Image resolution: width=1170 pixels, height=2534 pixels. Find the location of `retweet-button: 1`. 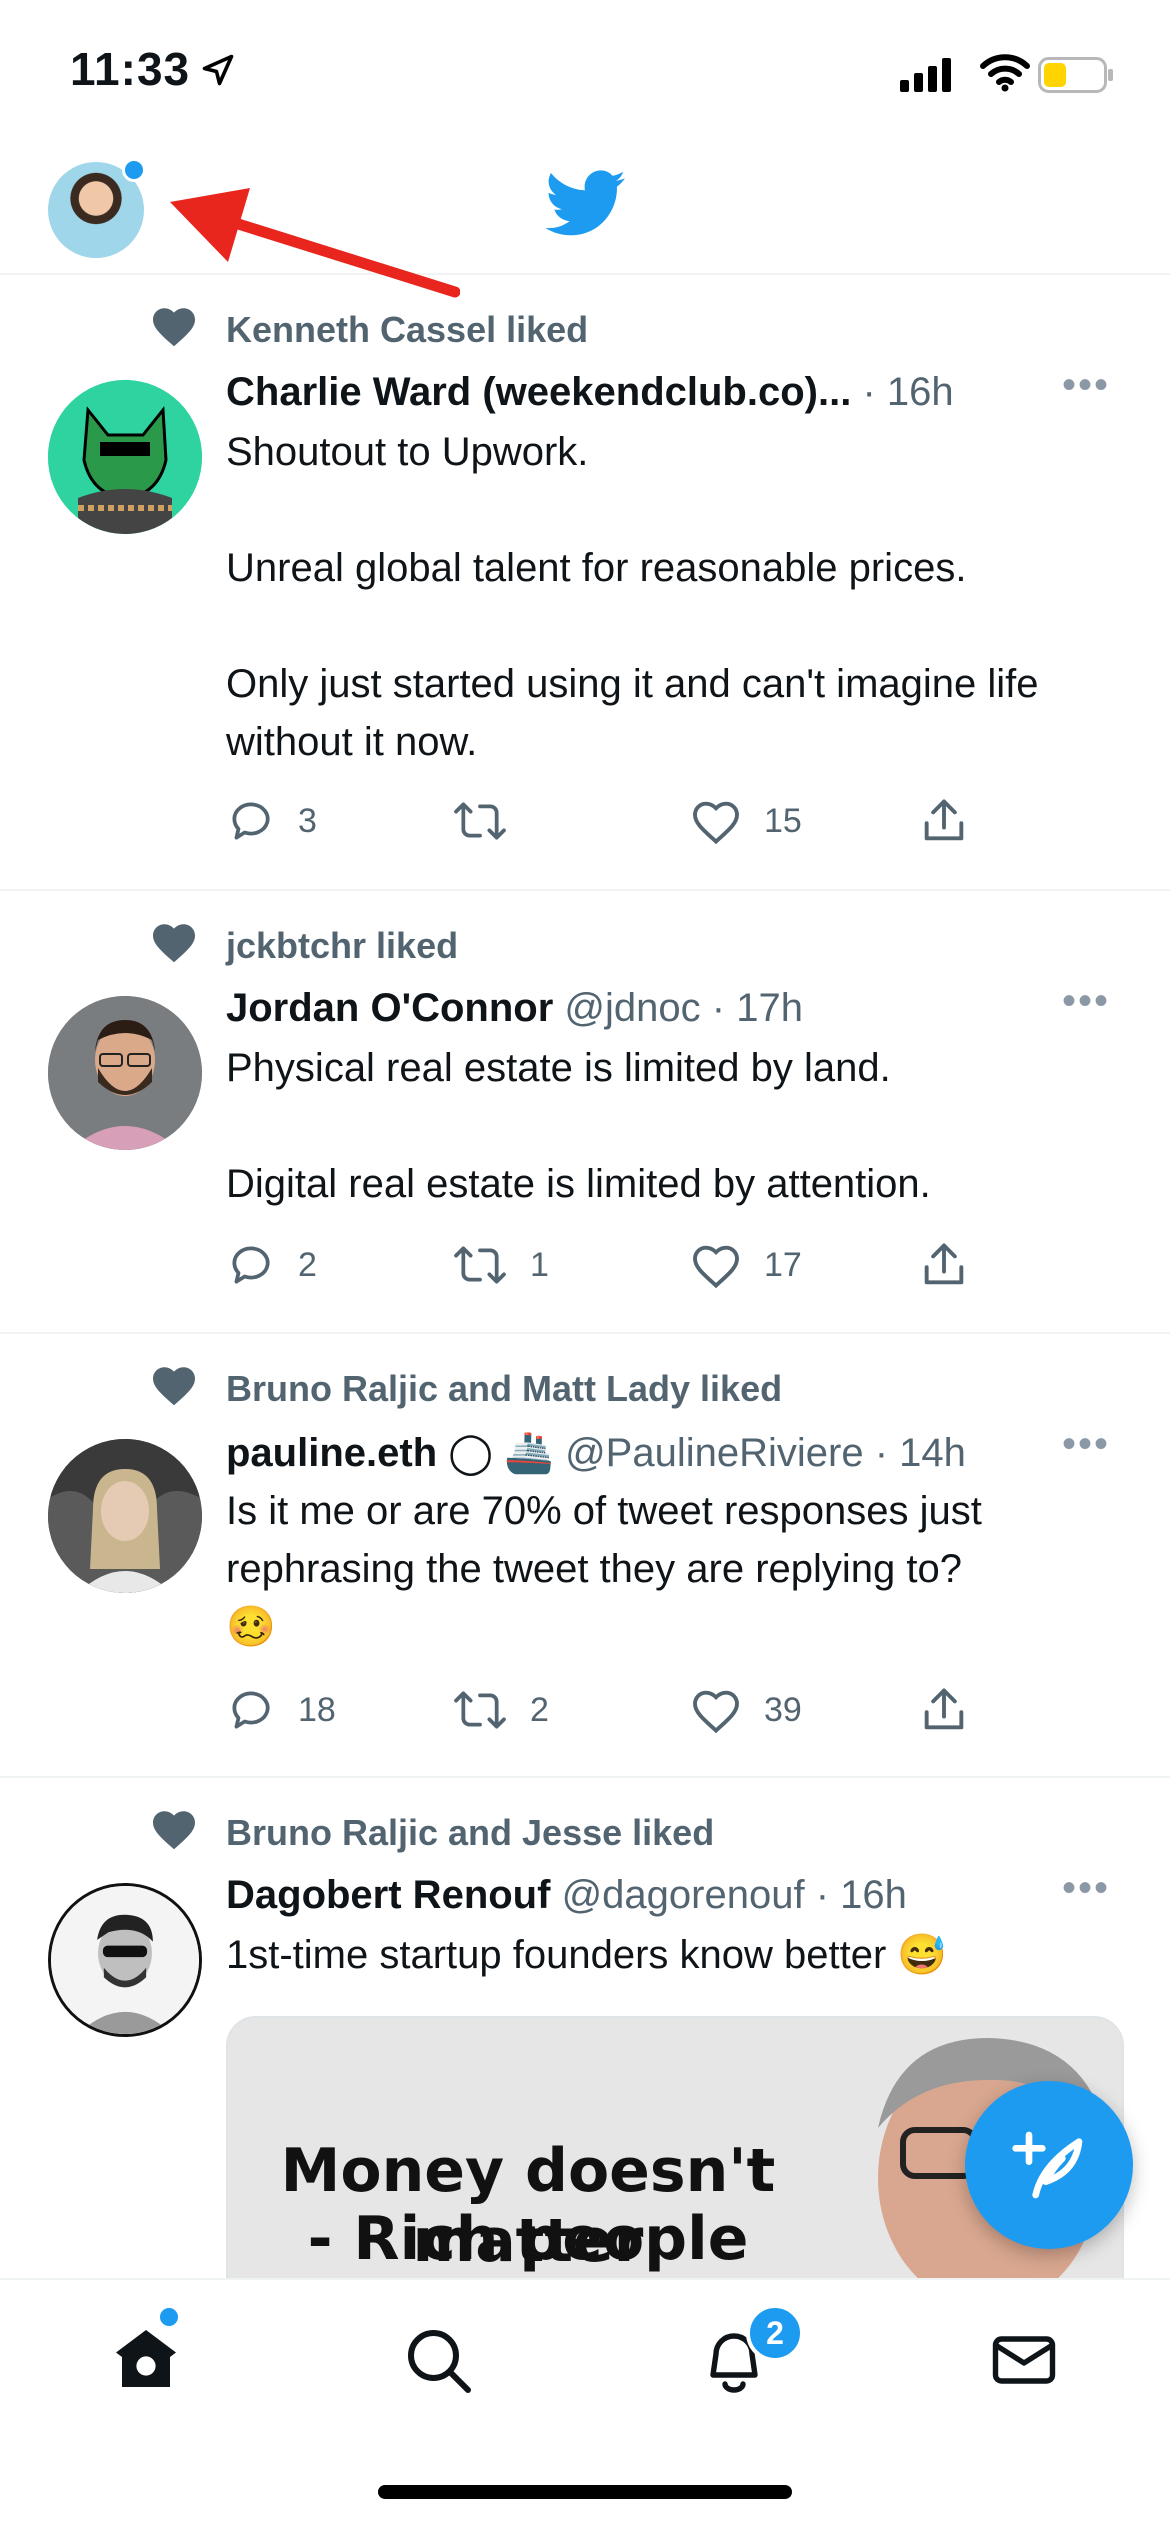

retweet-button: 1 is located at coordinates (500, 1265).